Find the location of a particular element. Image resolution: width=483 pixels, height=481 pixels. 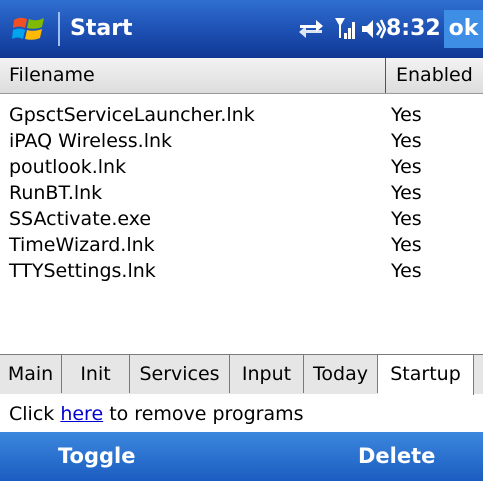

list-item-filename: RunBT.lnk is located at coordinates (56, 193).